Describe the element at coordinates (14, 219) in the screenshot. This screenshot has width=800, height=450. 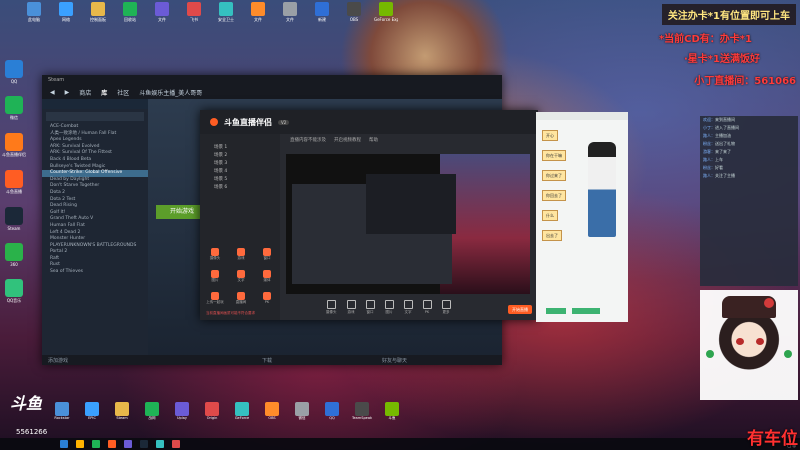
I see `desktop-left-icon: Steam` at that location.